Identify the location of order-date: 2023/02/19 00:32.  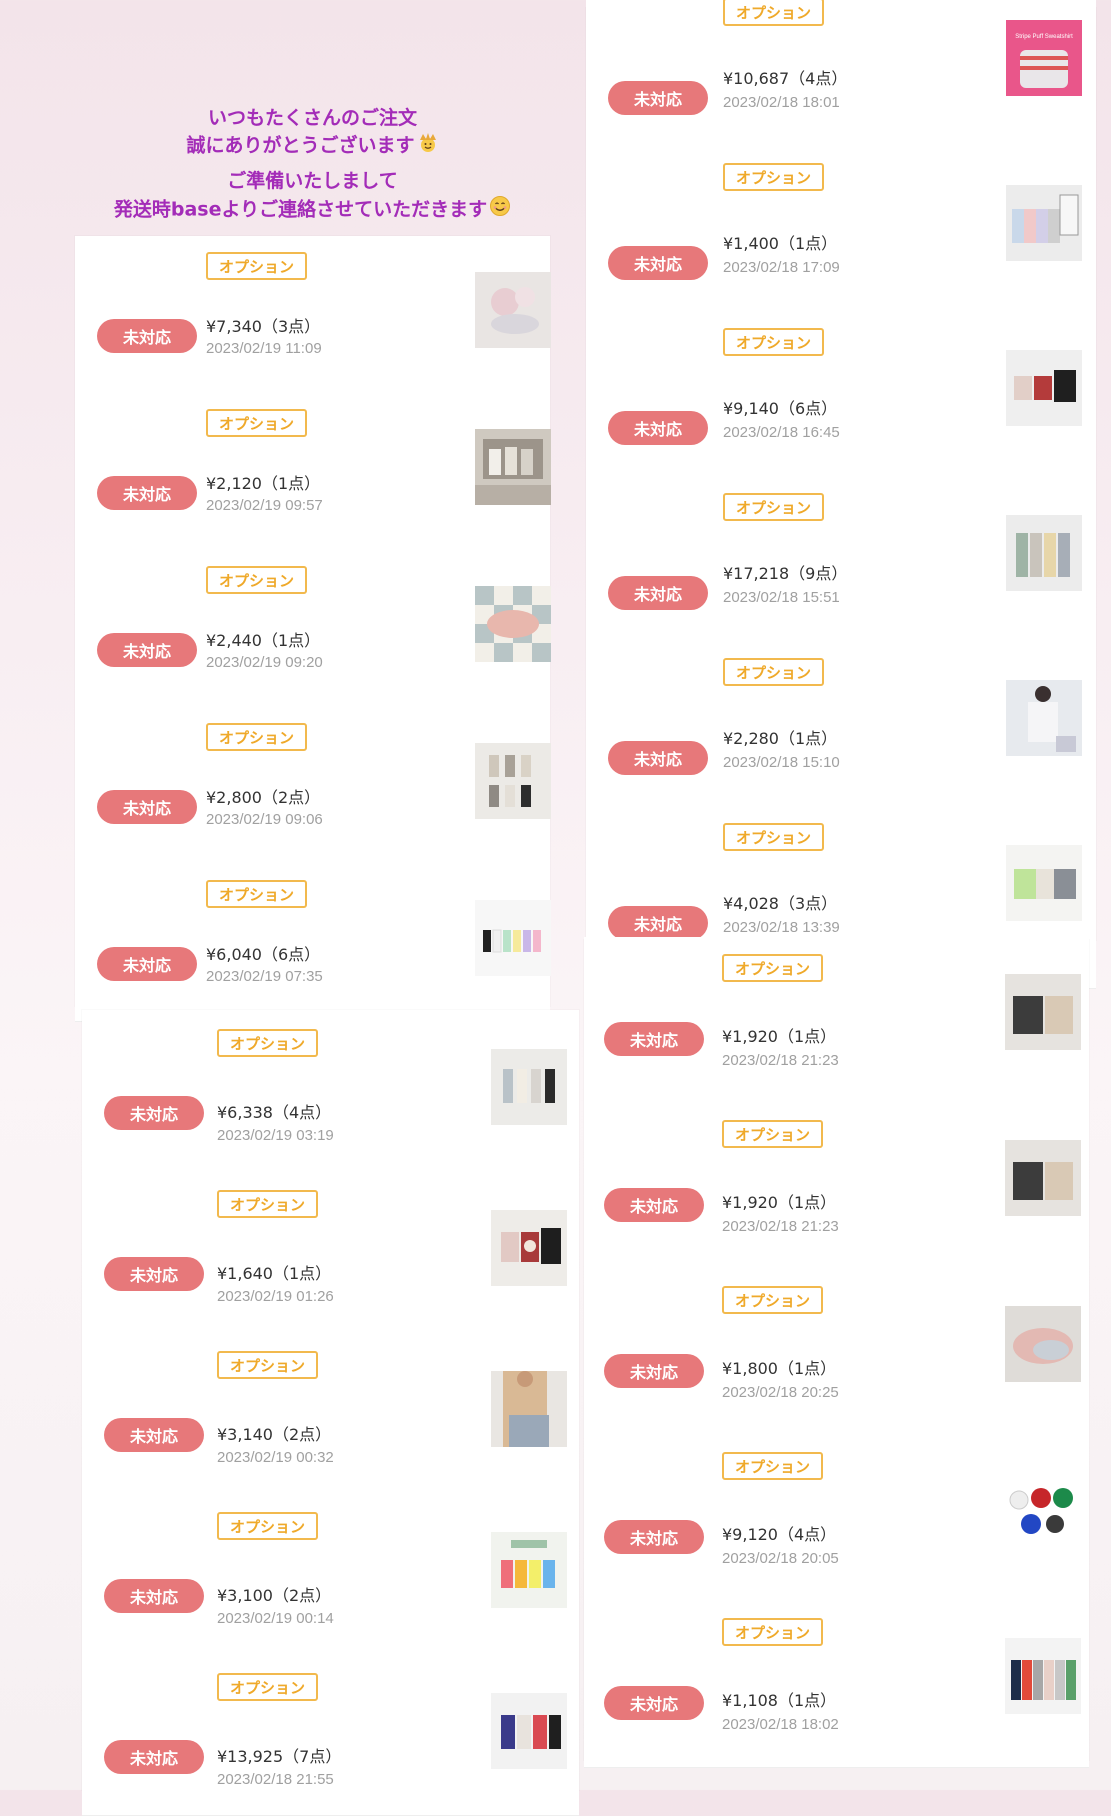
(275, 1457).